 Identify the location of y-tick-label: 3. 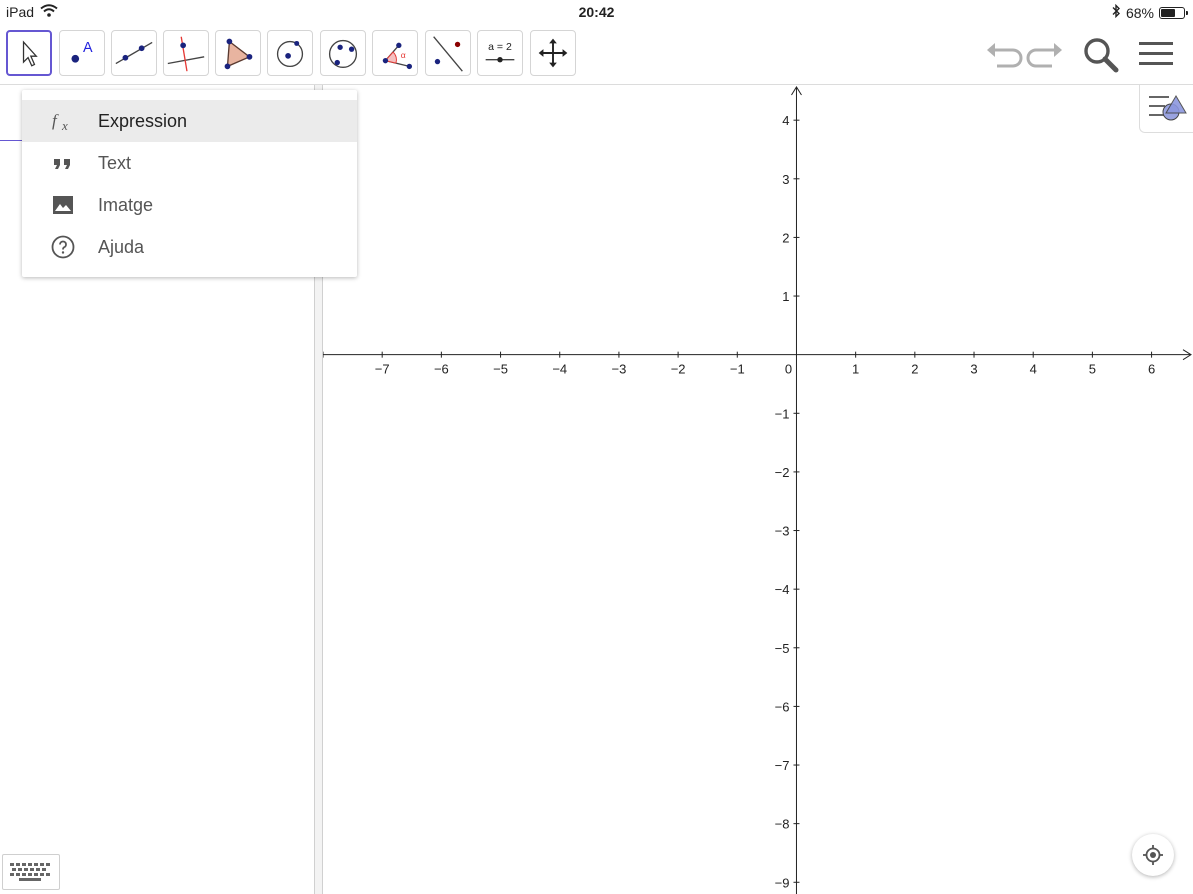
(785, 179).